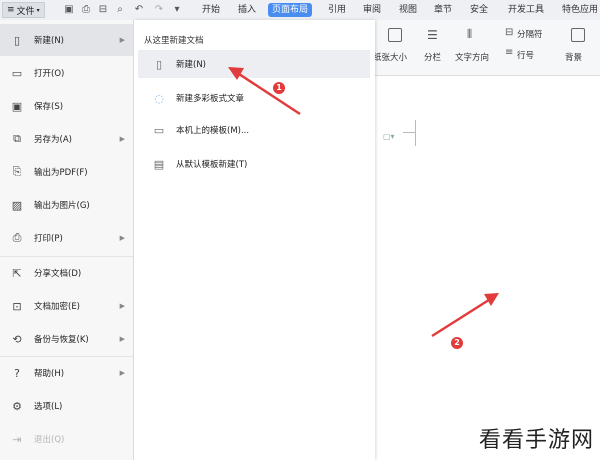 This screenshot has width=600, height=460. What do you see at coordinates (268, 93) in the screenshot?
I see `arrow-1-line` at bounding box center [268, 93].